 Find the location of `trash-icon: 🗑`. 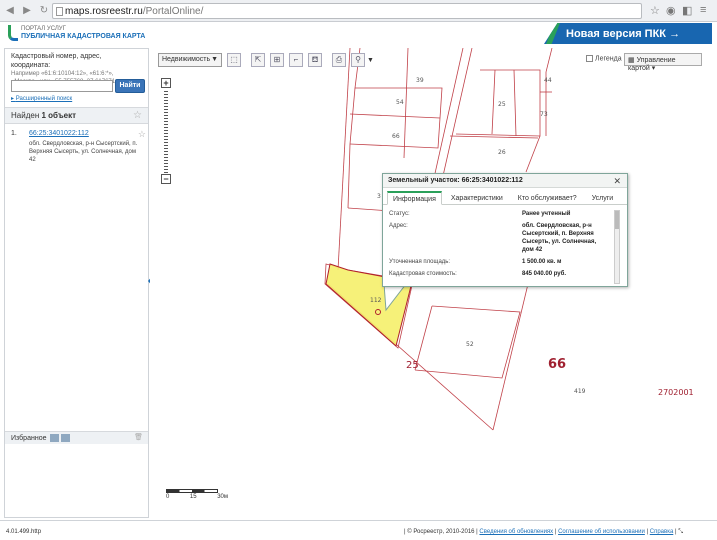

trash-icon: 🗑 is located at coordinates (138, 437).